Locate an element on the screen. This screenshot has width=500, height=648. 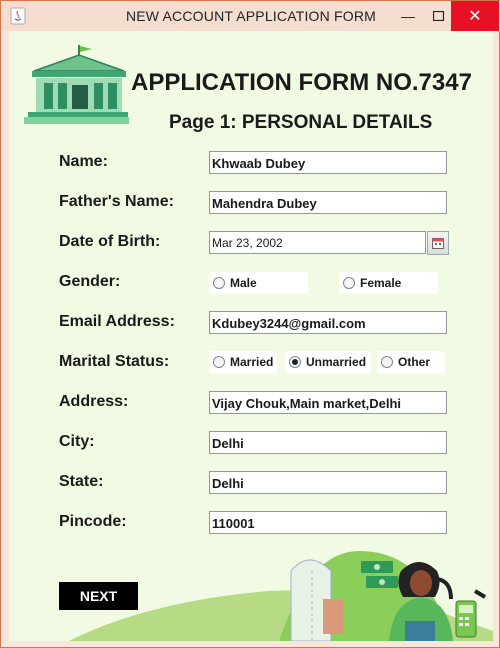
gender-female-label: Female is located at coordinates (381, 283).